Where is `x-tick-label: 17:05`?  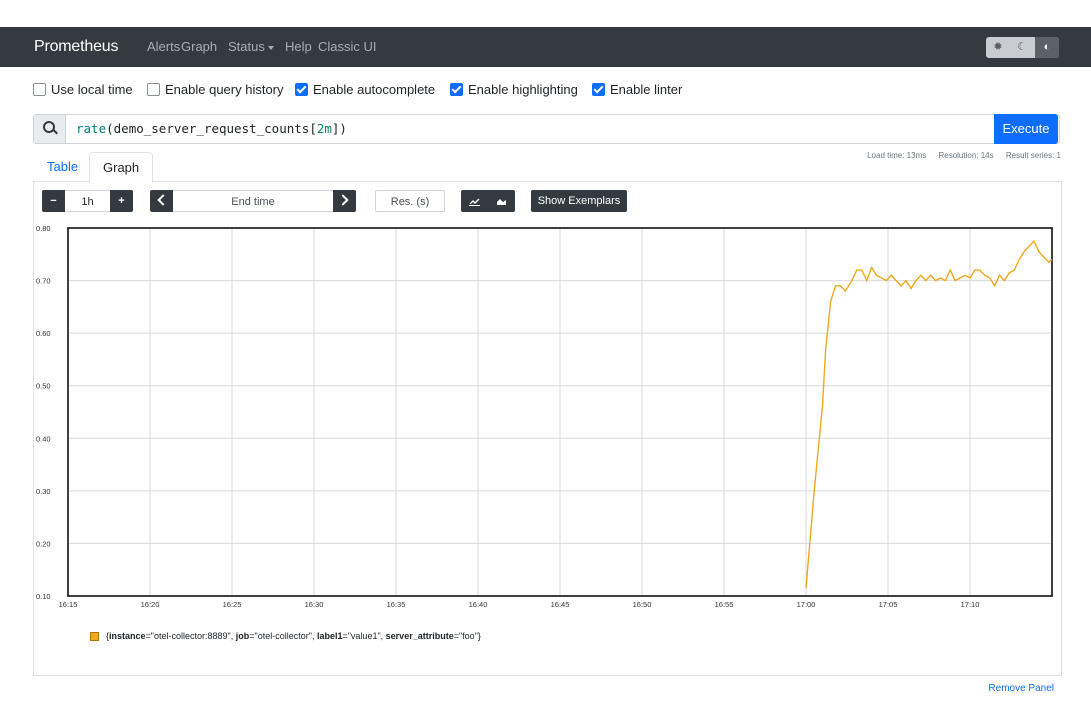 x-tick-label: 17:05 is located at coordinates (888, 604).